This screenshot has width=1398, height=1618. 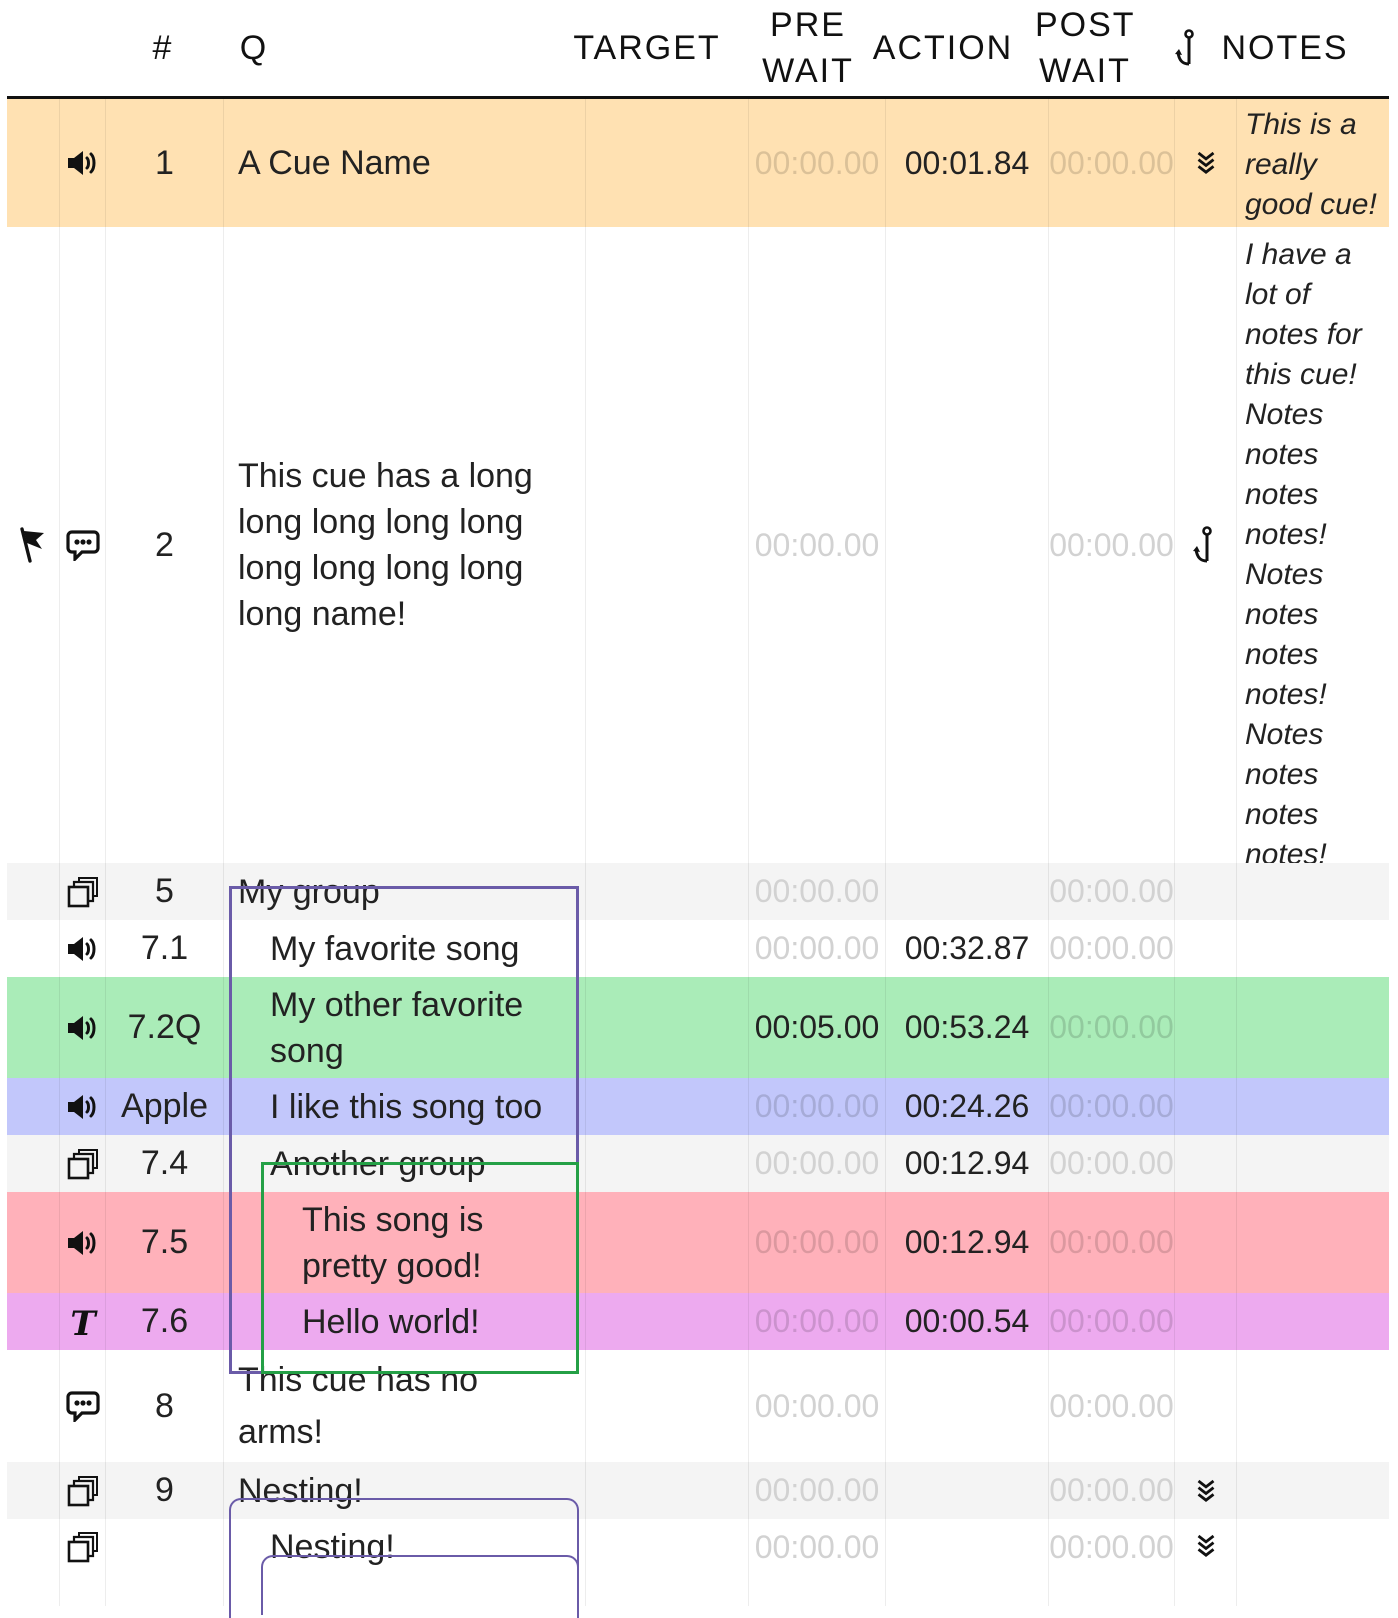 What do you see at coordinates (165, 891) in the screenshot?
I see `cue-number: 5` at bounding box center [165, 891].